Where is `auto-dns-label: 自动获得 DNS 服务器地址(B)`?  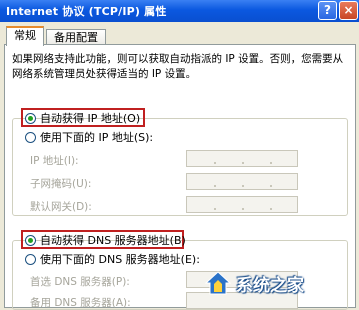
auto-dns-label: 自动获得 DNS 服务器地址(B) is located at coordinates (113, 240).